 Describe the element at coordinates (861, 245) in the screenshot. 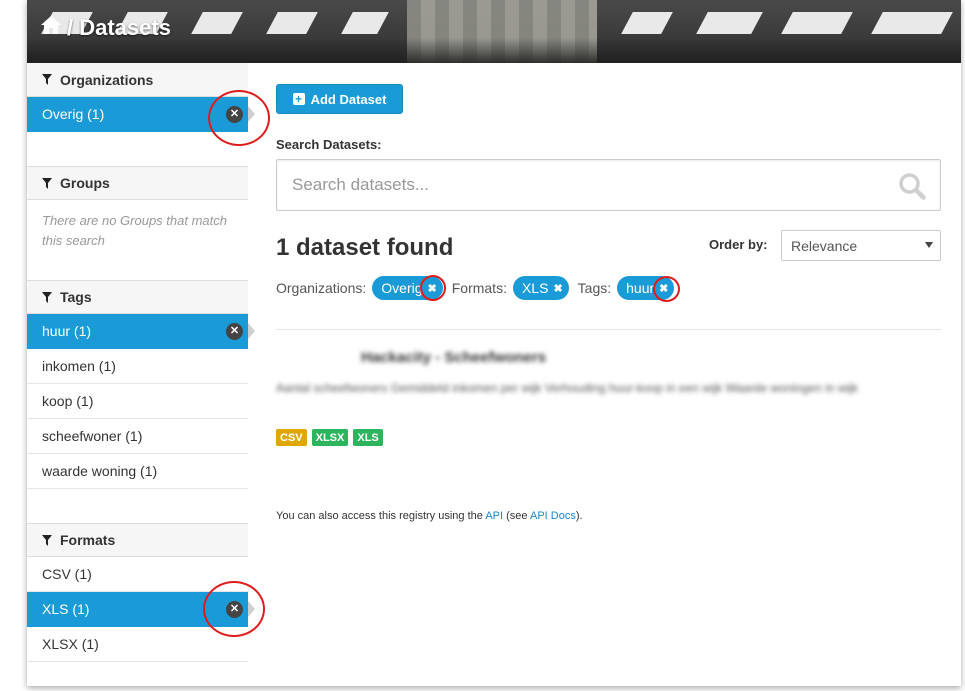

I see `order-by-select: Relevance` at that location.